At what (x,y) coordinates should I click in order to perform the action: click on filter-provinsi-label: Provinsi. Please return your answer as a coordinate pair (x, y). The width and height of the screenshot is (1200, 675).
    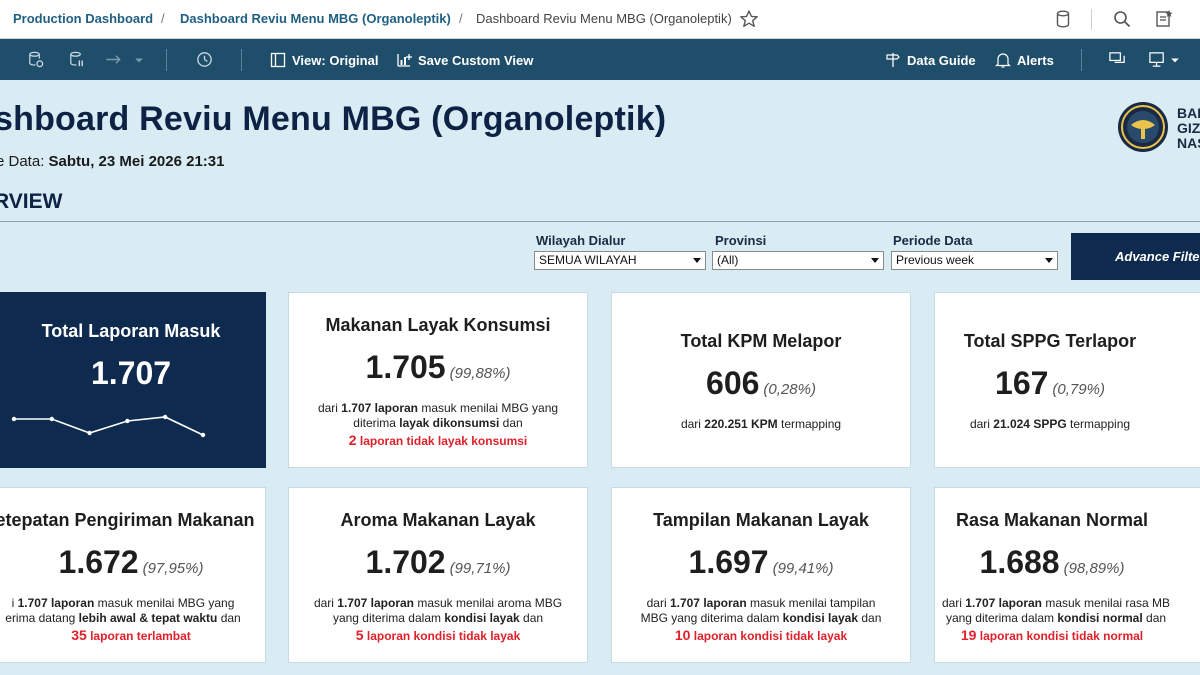
    Looking at the image, I should click on (741, 240).